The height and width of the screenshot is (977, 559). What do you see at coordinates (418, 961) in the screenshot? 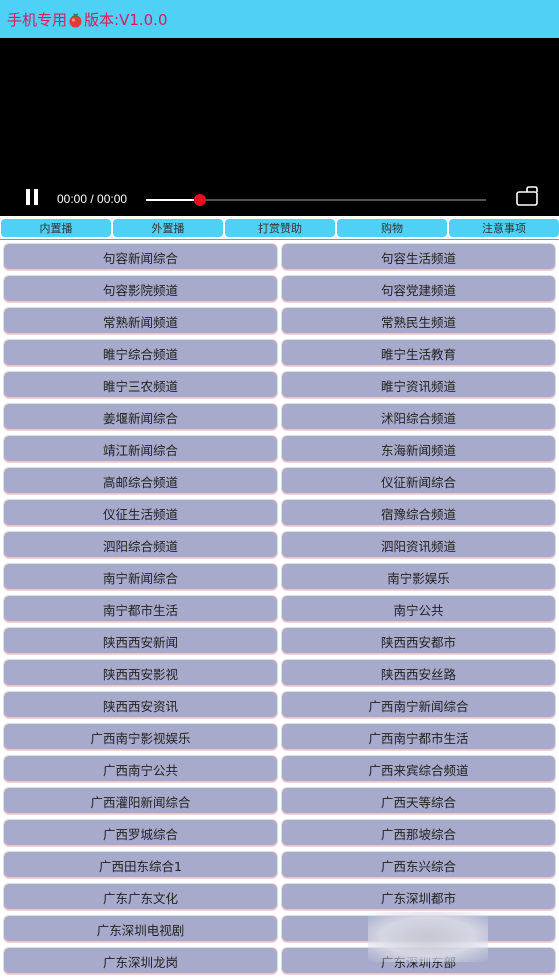
I see `channel-button: 广东深圳东部` at bounding box center [418, 961].